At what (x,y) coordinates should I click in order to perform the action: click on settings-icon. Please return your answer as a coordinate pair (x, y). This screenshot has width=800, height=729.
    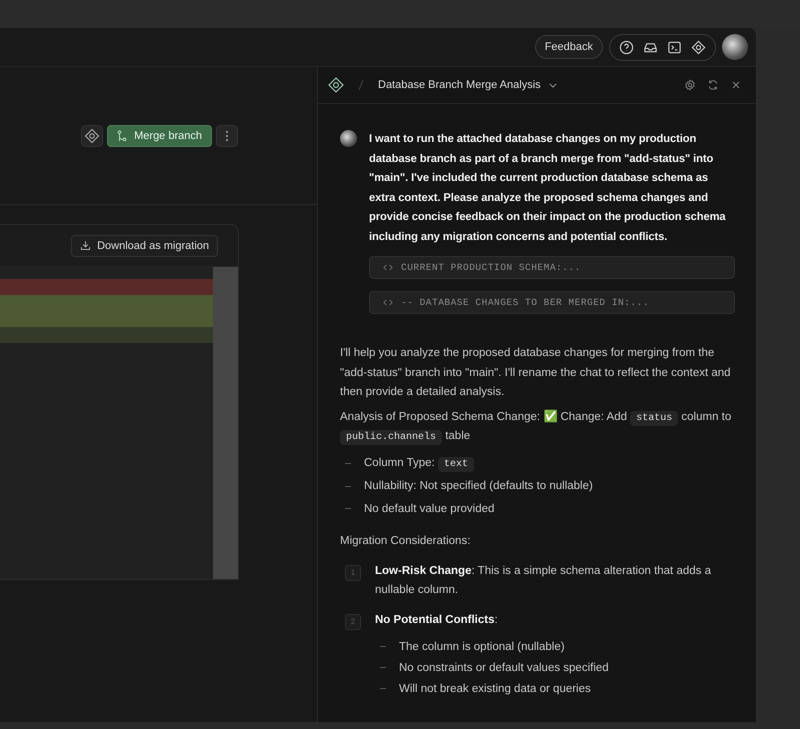
    Looking at the image, I should click on (690, 85).